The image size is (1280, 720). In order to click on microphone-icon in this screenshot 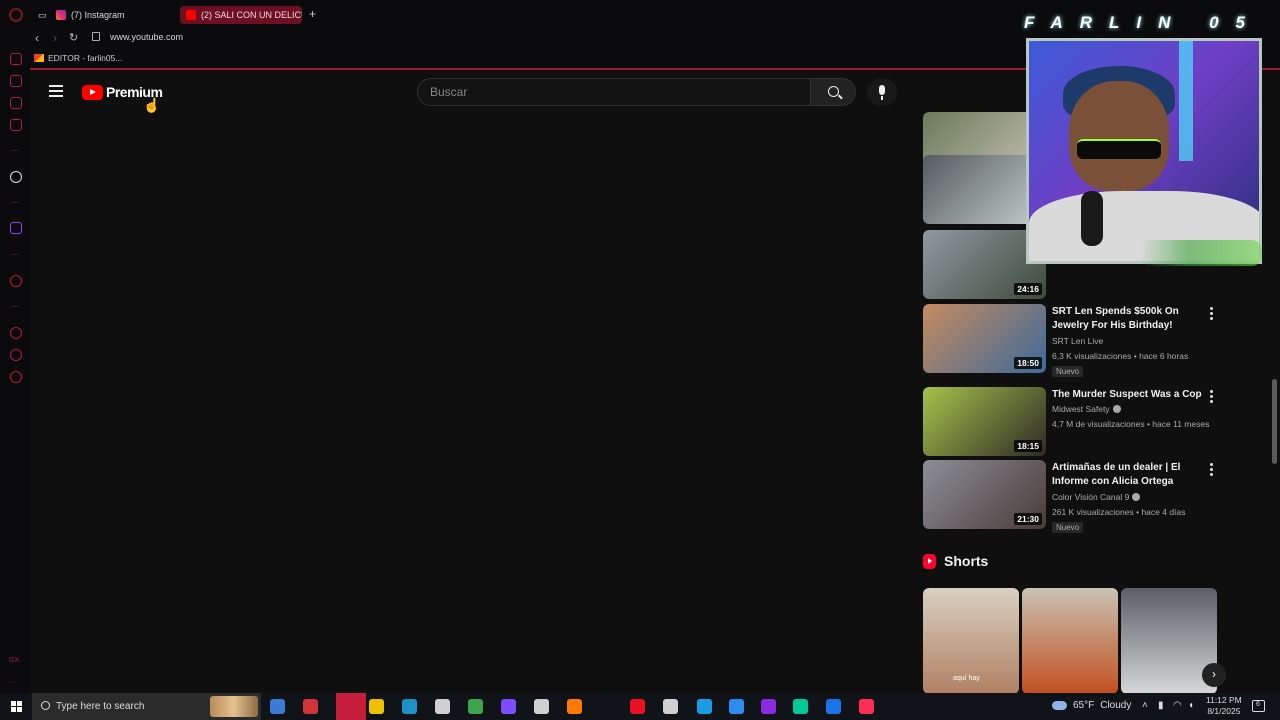, I will do `click(1092, 218)`.